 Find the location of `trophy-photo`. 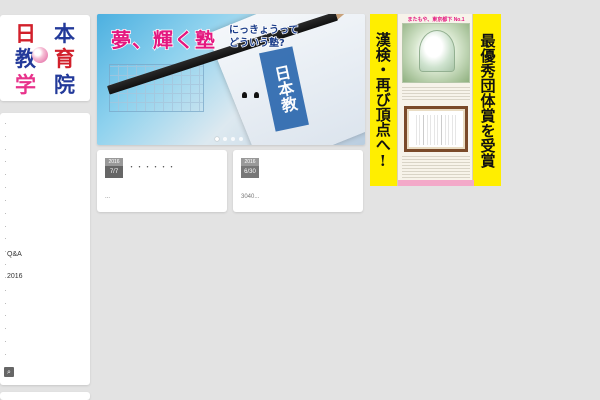

trophy-photo is located at coordinates (436, 53).